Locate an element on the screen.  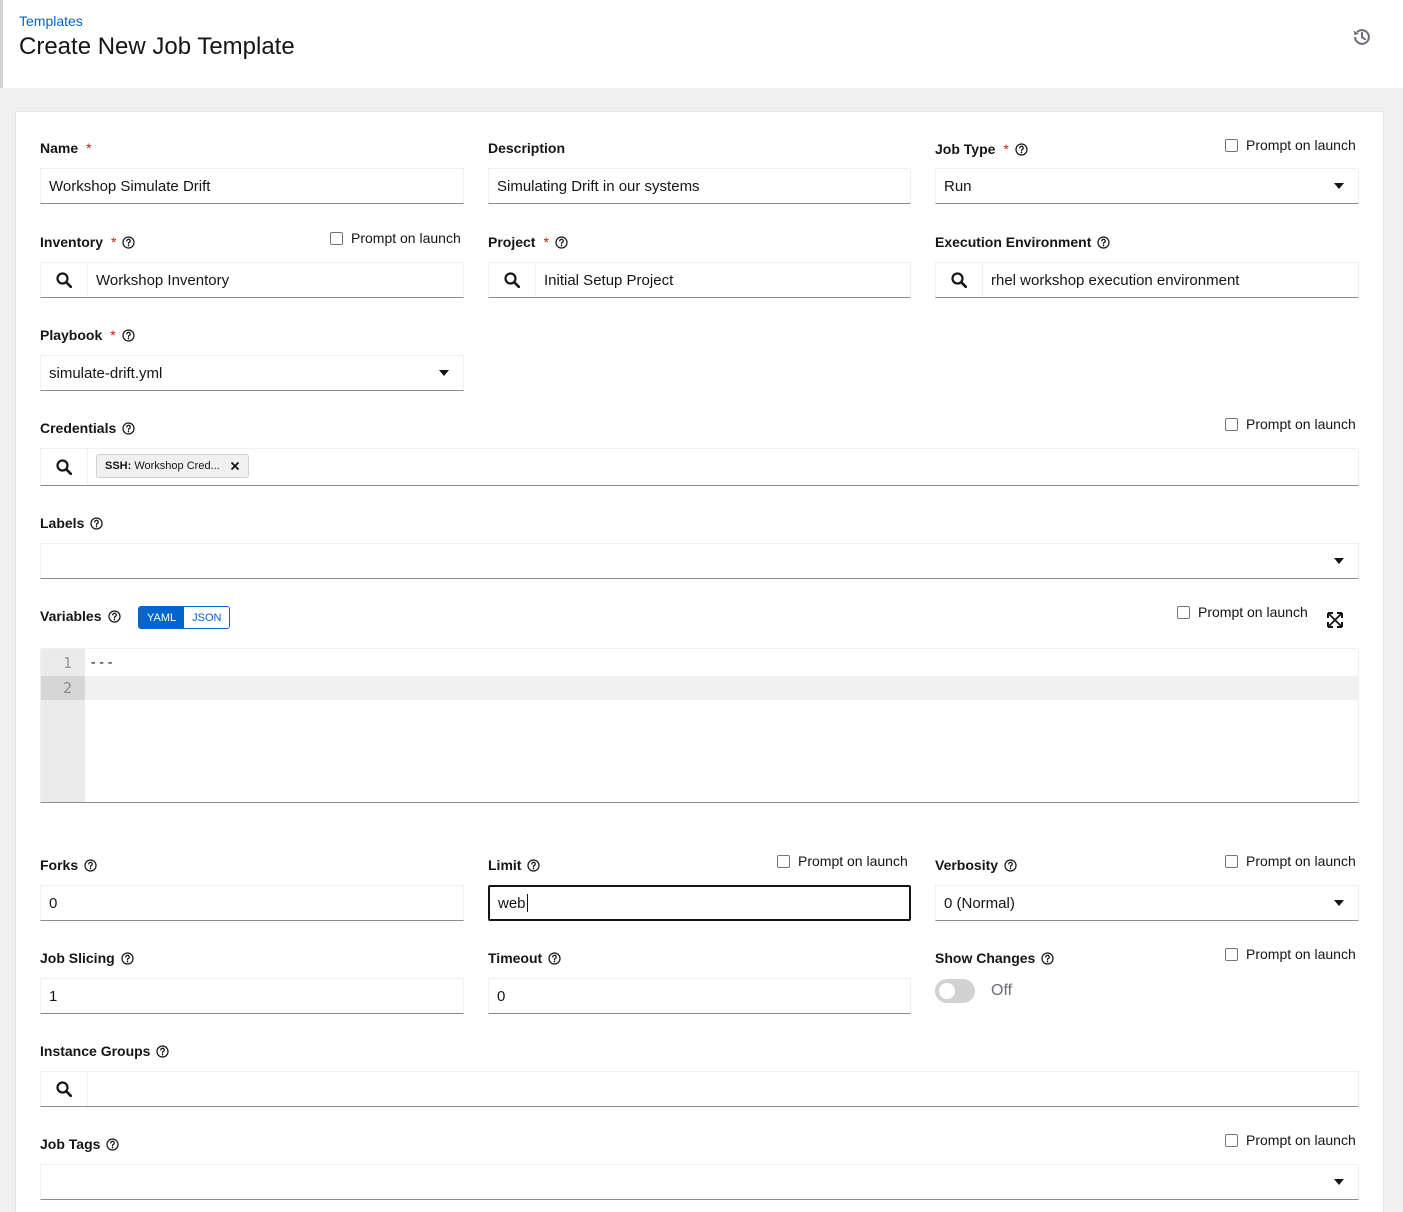
project-lookup: Initial Setup Project is located at coordinates (699, 280).